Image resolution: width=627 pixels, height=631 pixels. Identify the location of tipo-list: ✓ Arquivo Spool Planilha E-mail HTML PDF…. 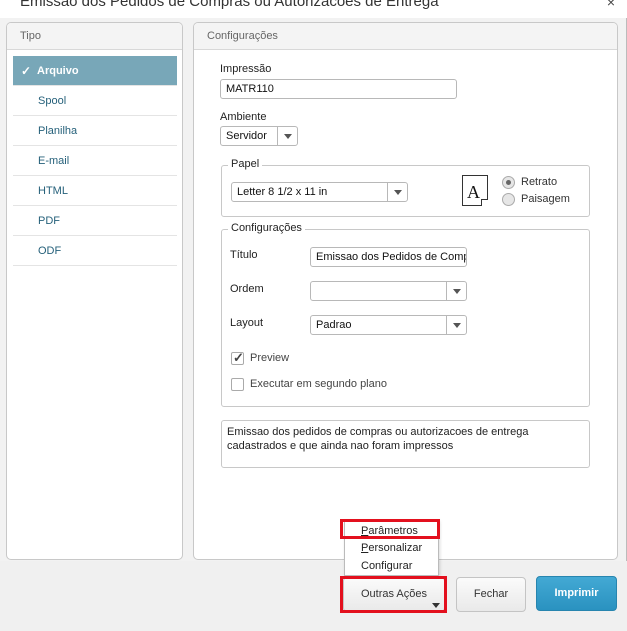
(95, 161).